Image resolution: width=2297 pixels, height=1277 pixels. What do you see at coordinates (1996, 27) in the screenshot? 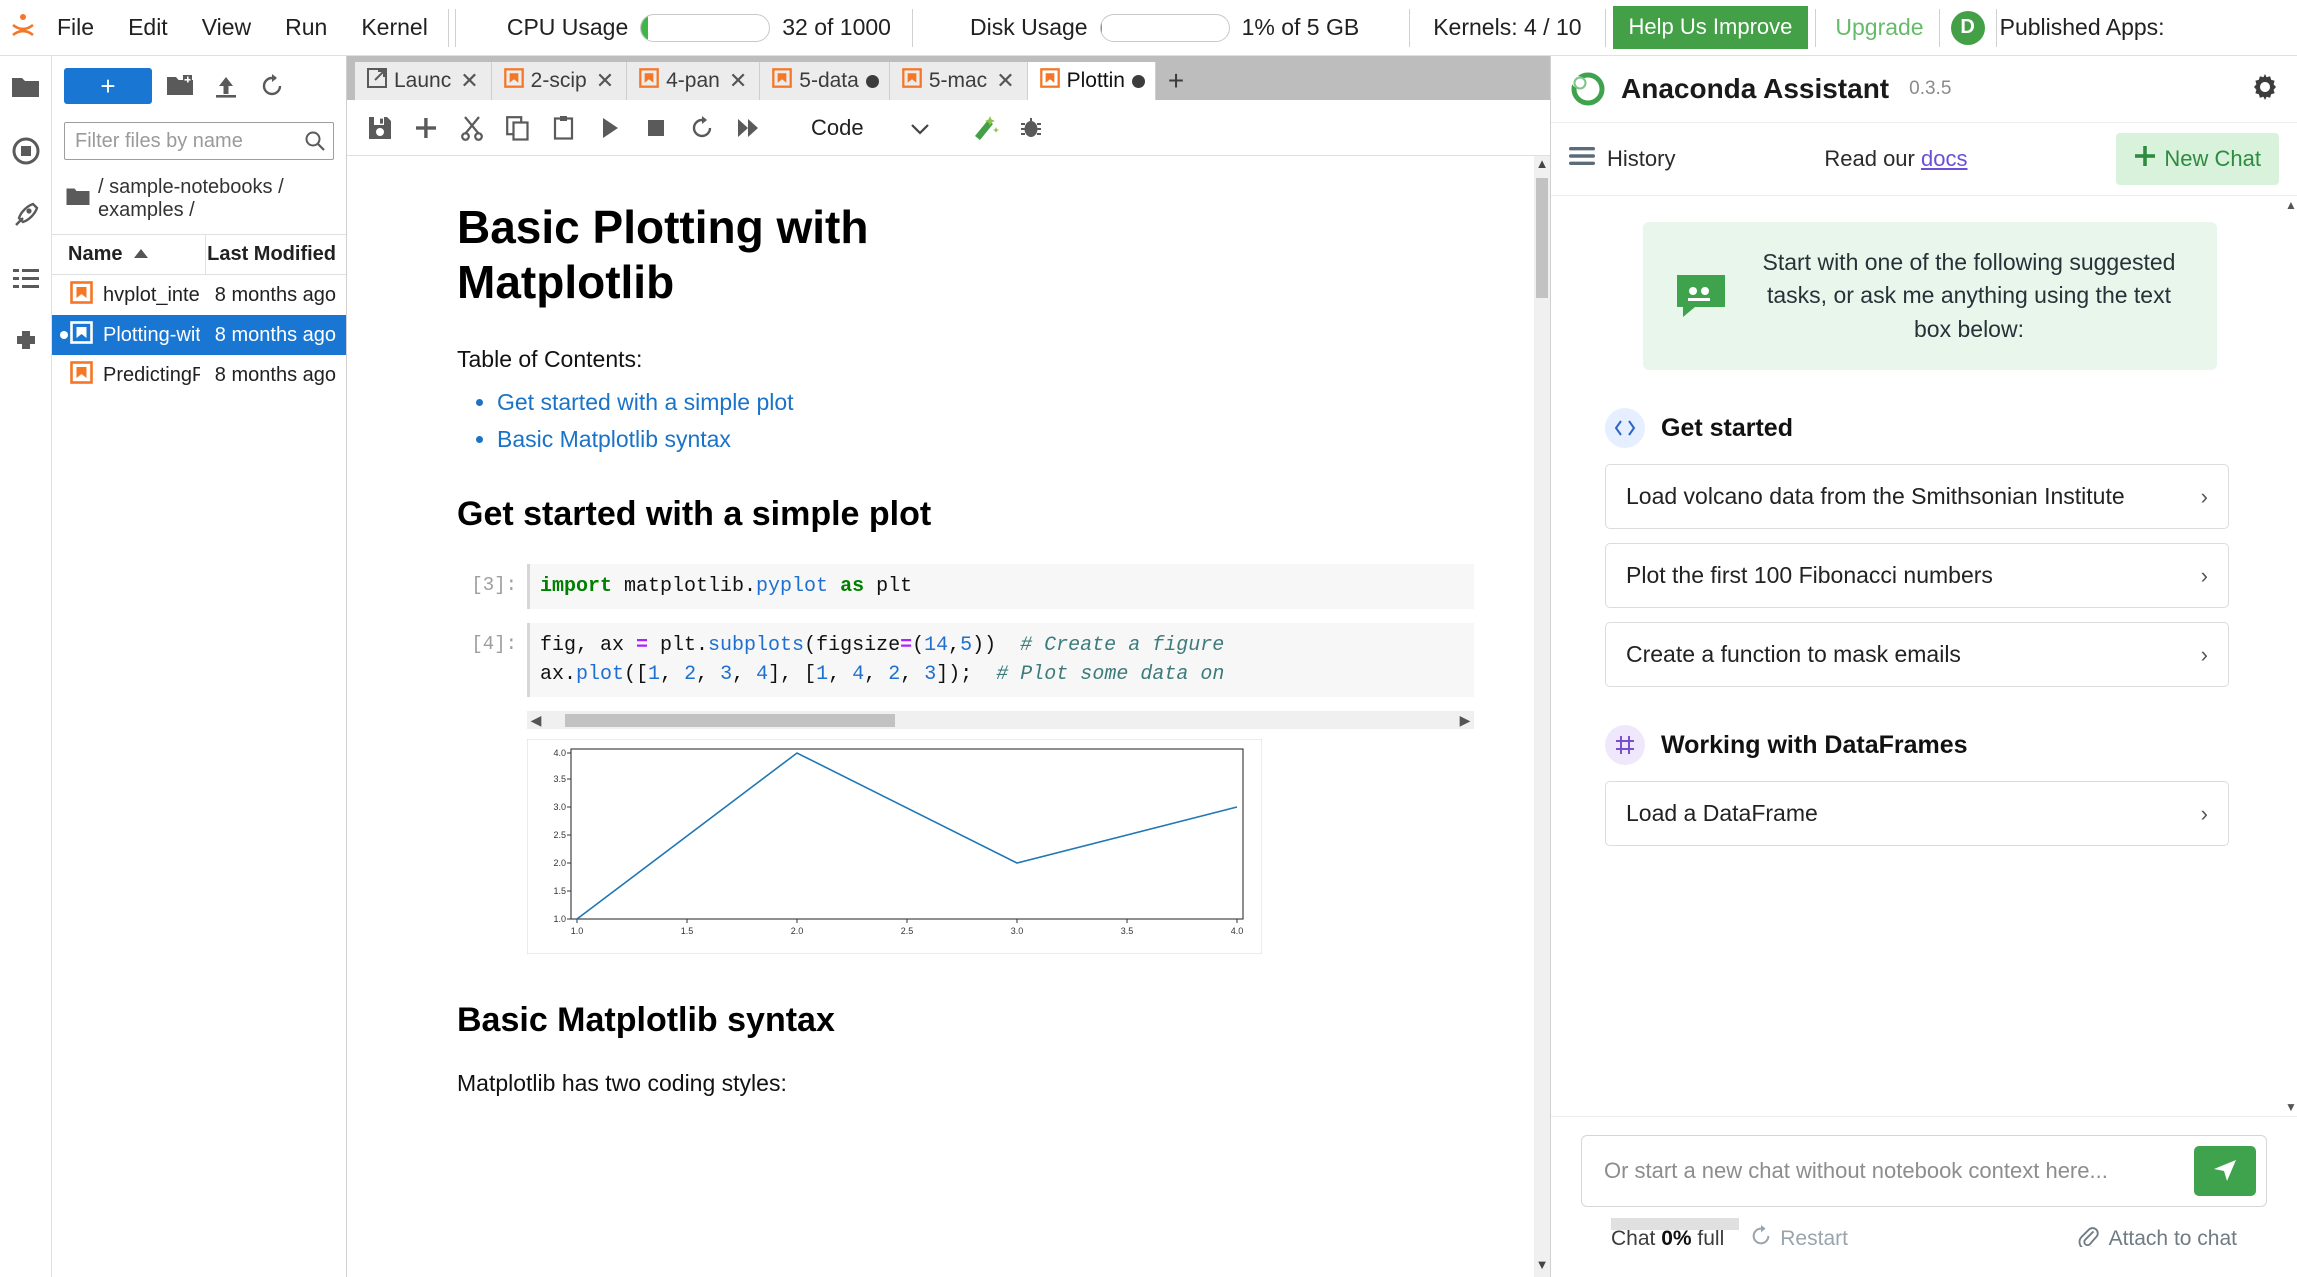
I see `divider` at bounding box center [1996, 27].